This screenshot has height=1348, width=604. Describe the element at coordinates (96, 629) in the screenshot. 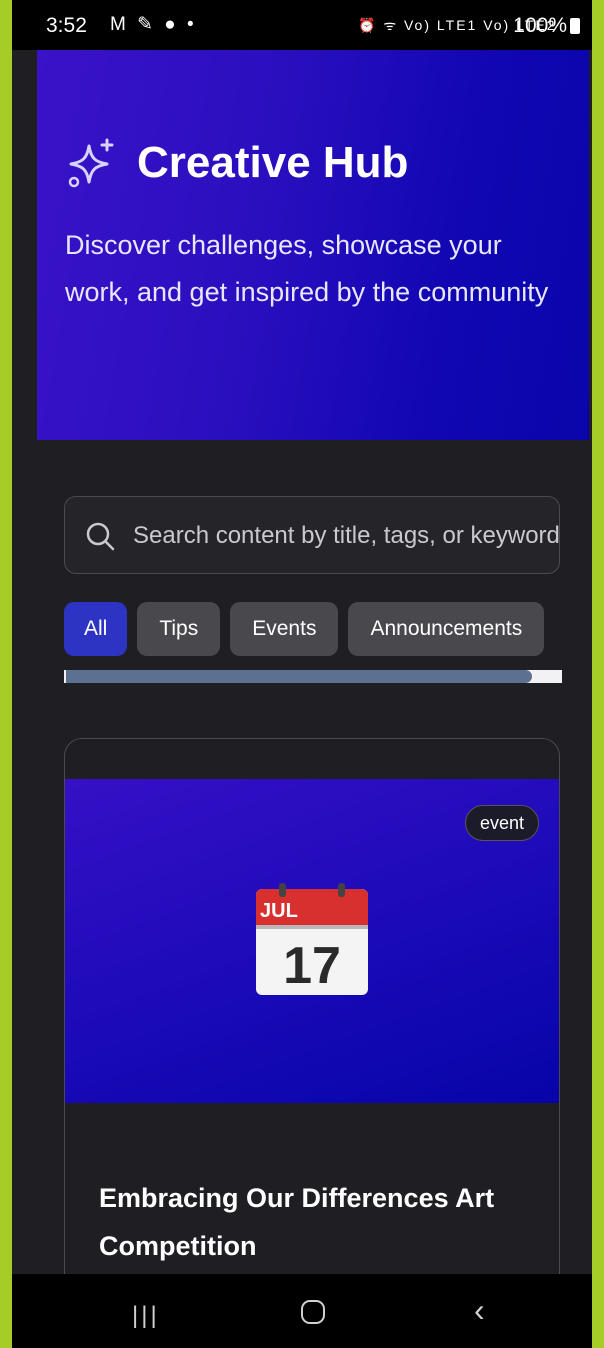

I see `tab-all: All` at that location.